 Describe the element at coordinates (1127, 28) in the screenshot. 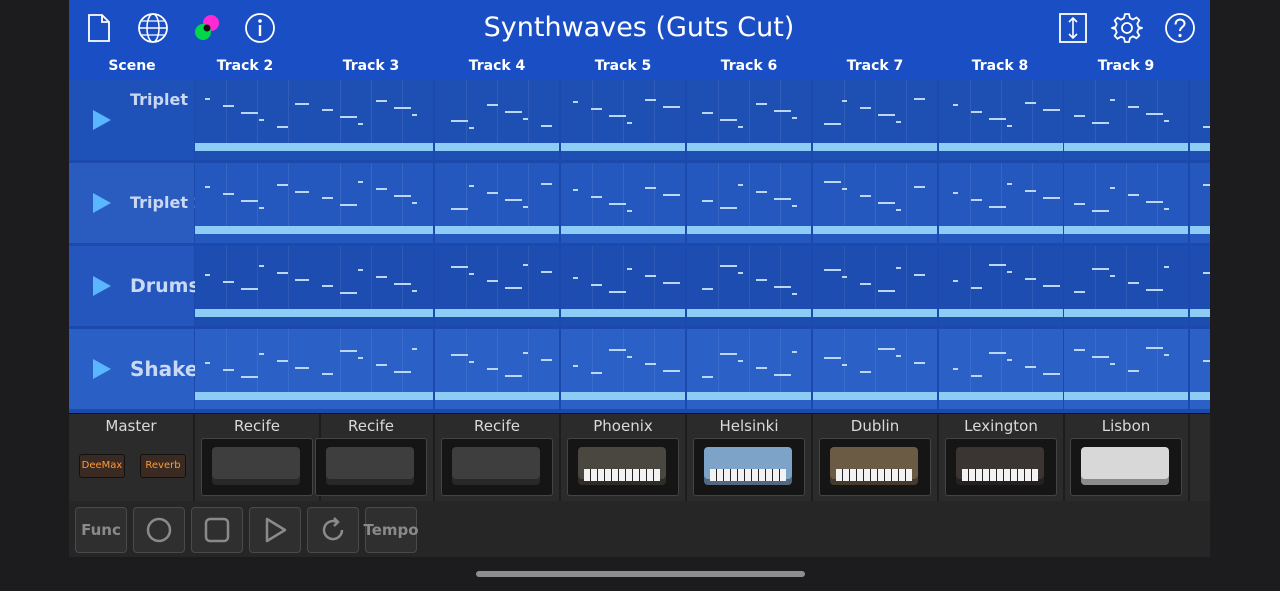

I see `gear-icon` at that location.